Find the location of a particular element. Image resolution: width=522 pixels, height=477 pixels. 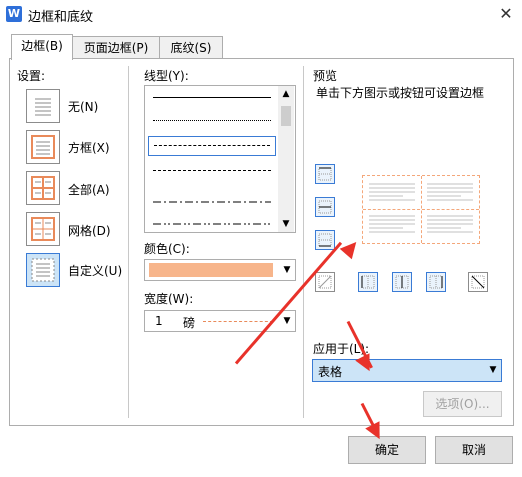

color-dropdown: ▼ is located at coordinates (220, 270).